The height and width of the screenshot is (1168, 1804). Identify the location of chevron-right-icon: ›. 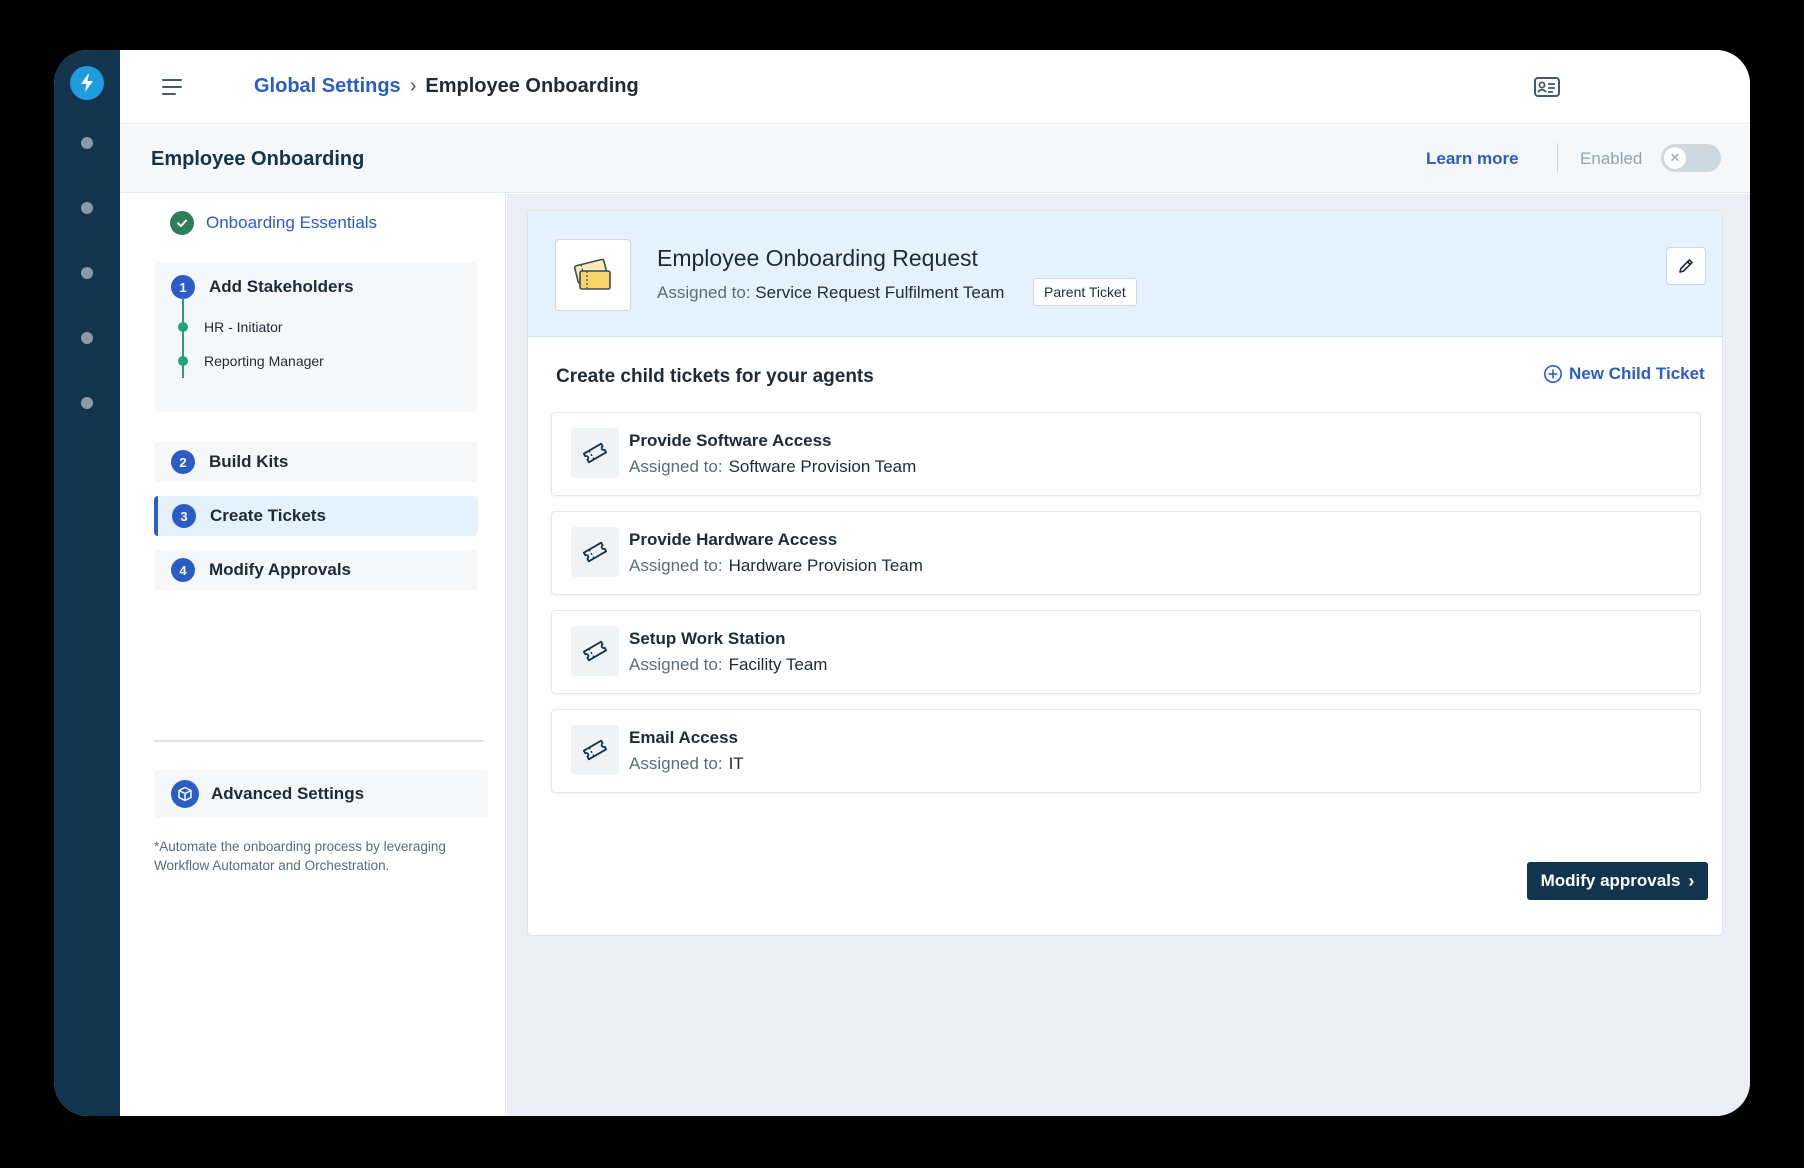
(1691, 880).